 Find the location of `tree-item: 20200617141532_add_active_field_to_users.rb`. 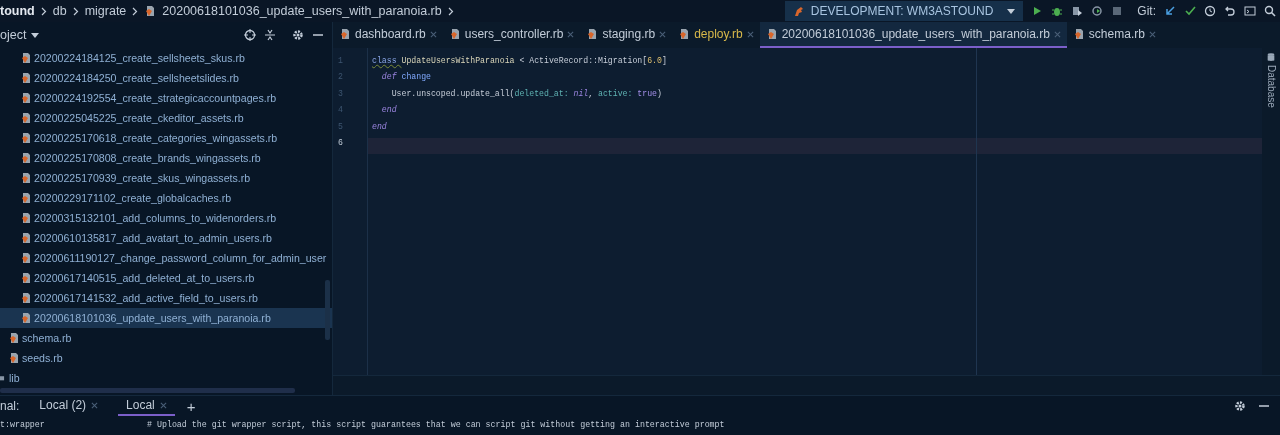

tree-item: 20200617141532_add_active_field_to_users.rb is located at coordinates (166, 298).